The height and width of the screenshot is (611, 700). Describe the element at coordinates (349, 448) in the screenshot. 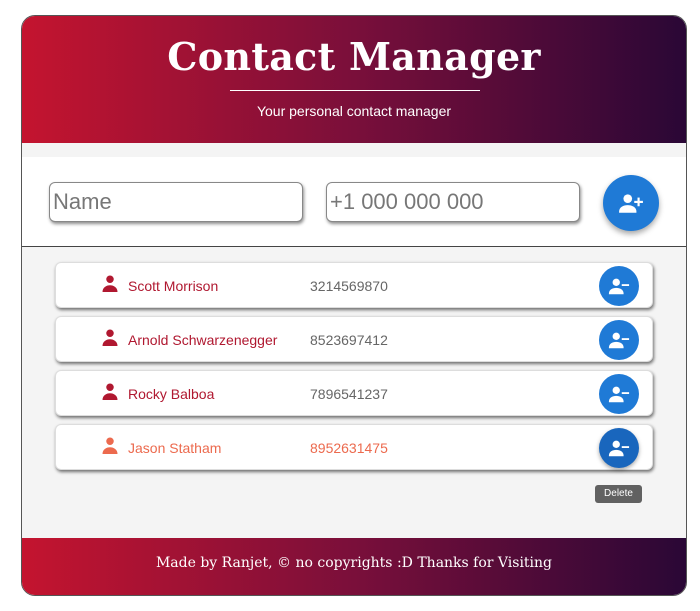

I see `contact-phone: 8952631475` at that location.